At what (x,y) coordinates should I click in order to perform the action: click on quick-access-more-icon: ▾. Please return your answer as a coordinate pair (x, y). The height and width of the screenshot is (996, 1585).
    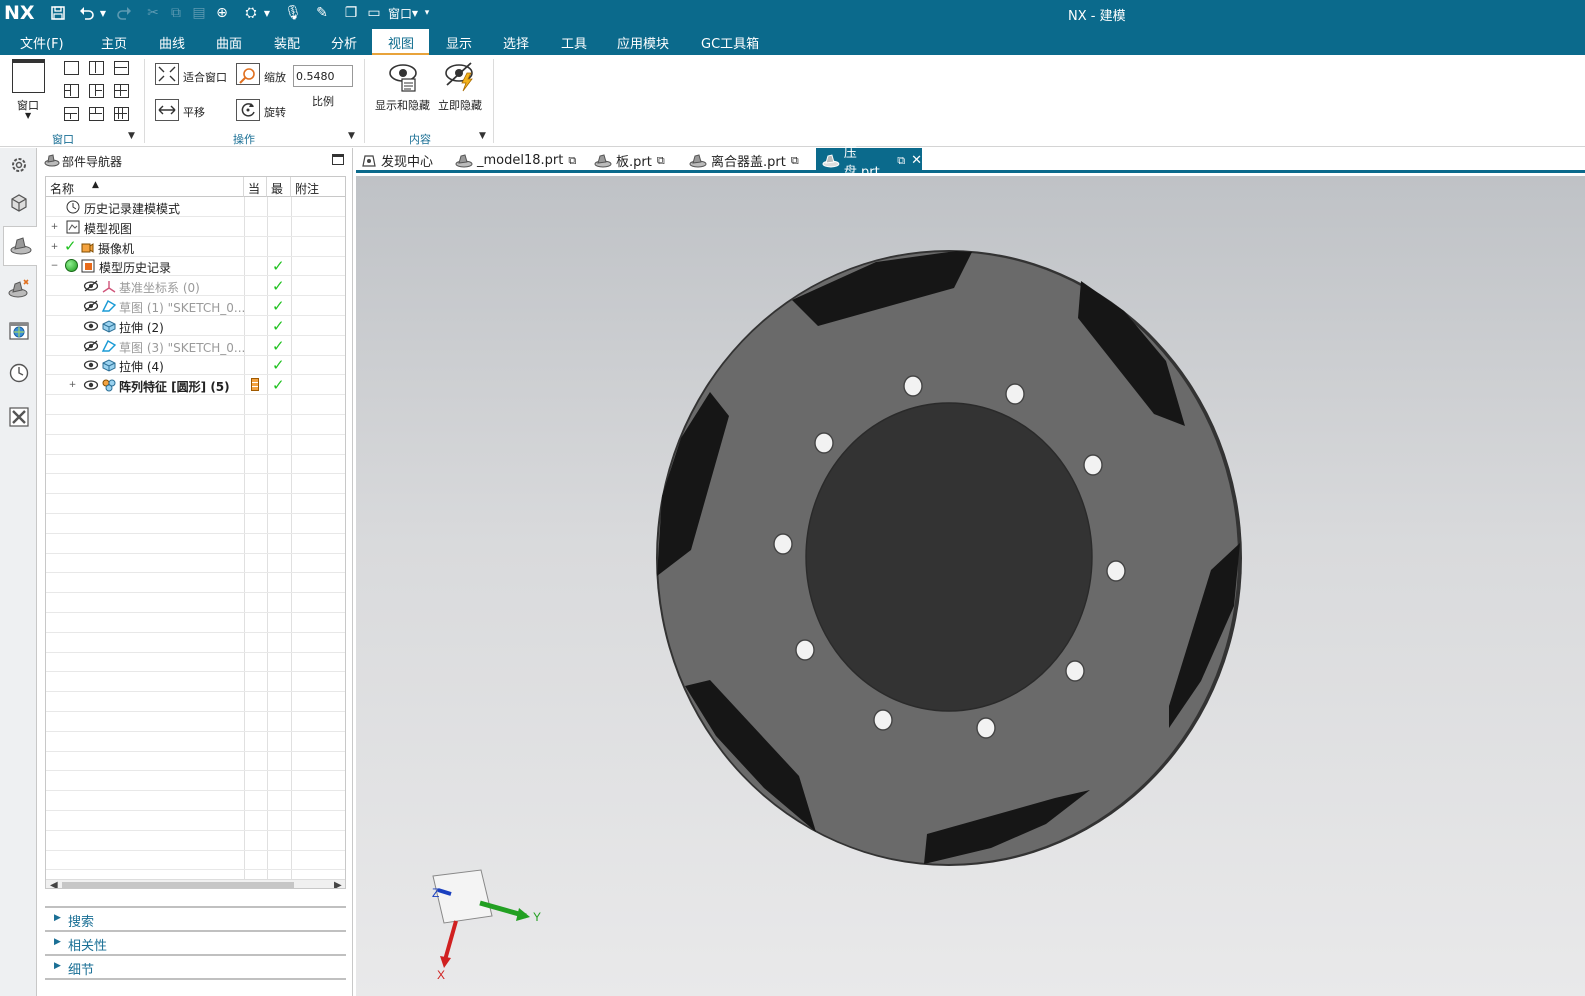
    Looking at the image, I should click on (427, 13).